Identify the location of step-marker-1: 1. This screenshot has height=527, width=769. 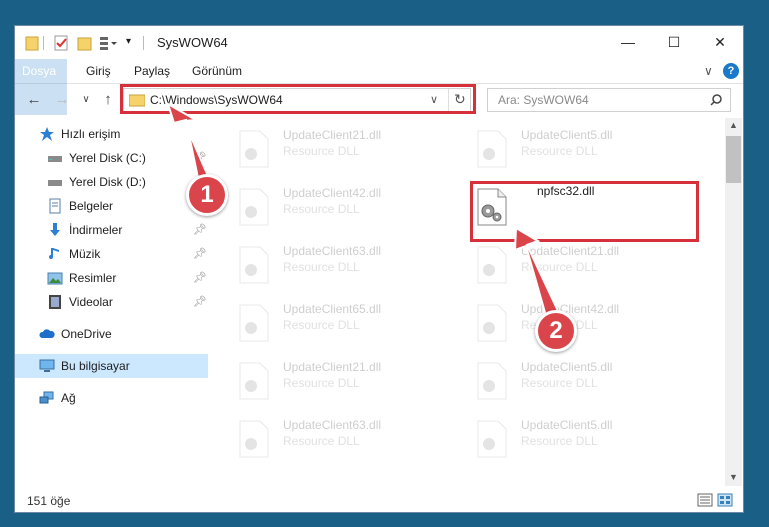
(207, 195).